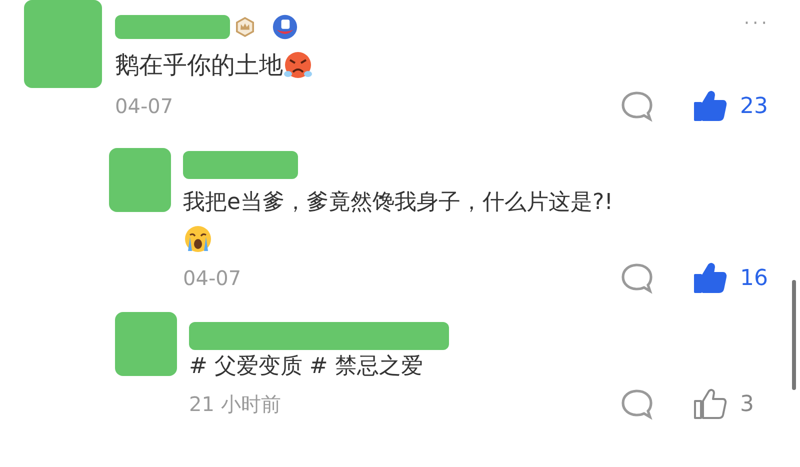 This screenshot has height=467, width=800. I want to click on more-options-button: ···, so click(757, 23).